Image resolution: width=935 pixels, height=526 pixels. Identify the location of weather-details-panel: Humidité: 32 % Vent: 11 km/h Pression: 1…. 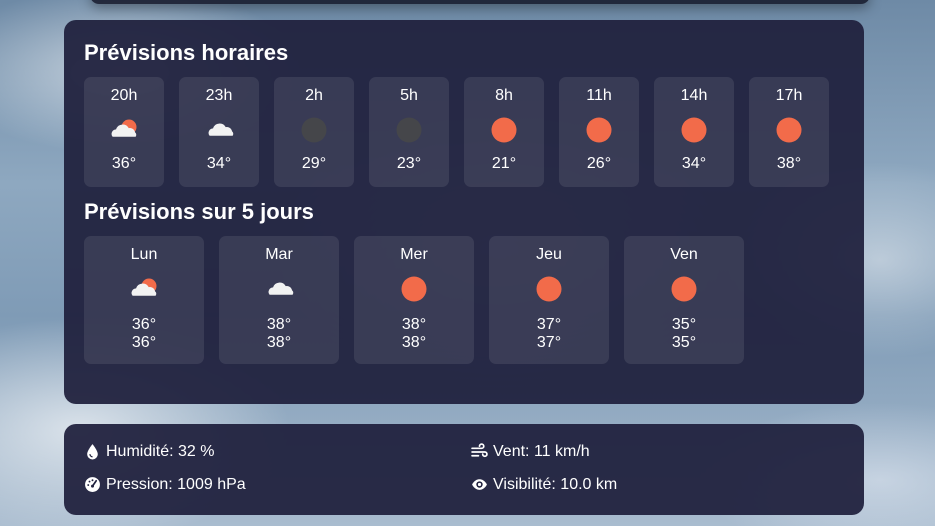
(464, 469).